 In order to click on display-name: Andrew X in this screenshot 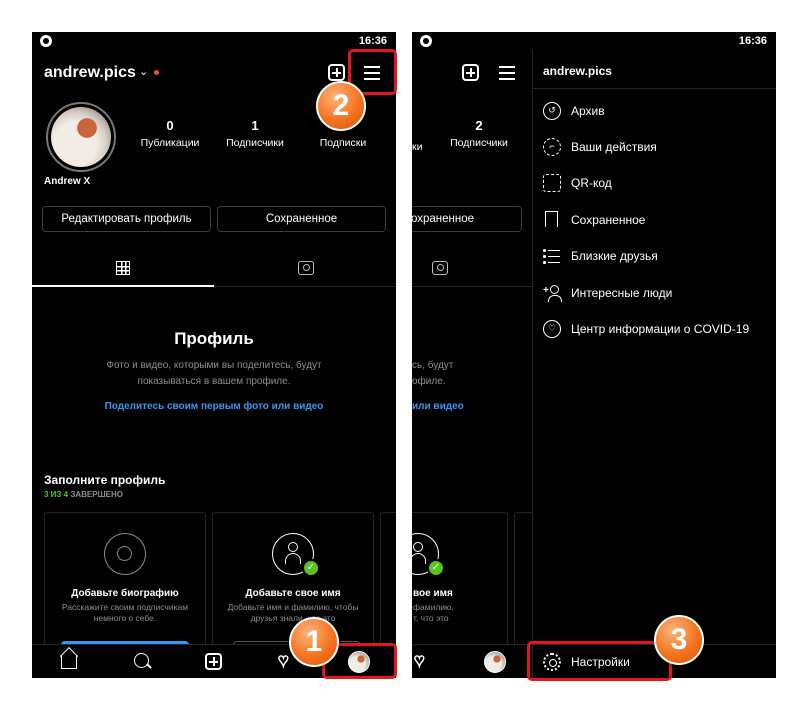, I will do `click(67, 181)`.